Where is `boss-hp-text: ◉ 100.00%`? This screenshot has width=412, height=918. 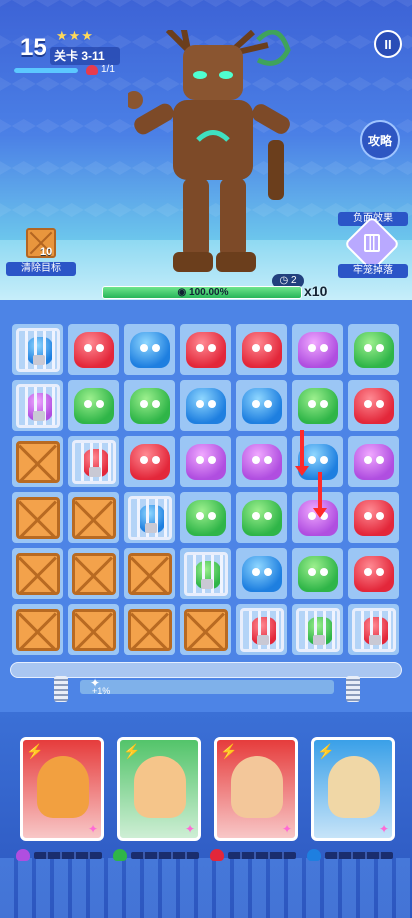 boss-hp-text: ◉ 100.00% is located at coordinates (203, 292).